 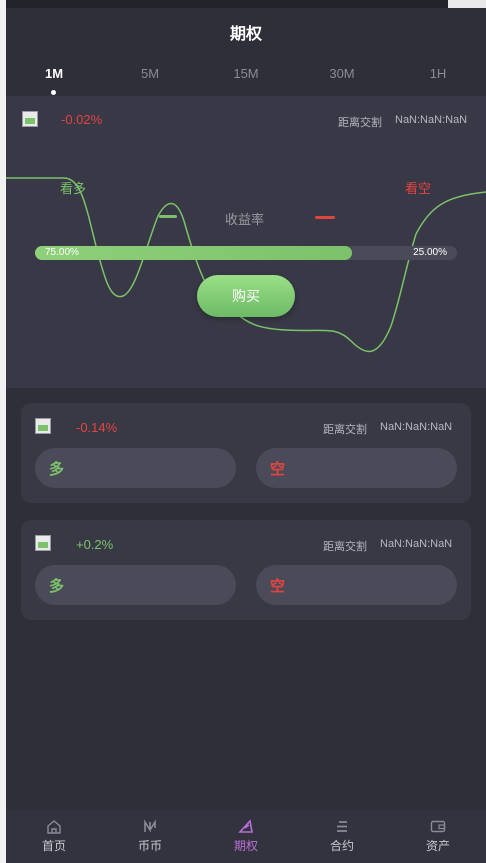 I want to click on active-tab-indicator, so click(x=53, y=92).